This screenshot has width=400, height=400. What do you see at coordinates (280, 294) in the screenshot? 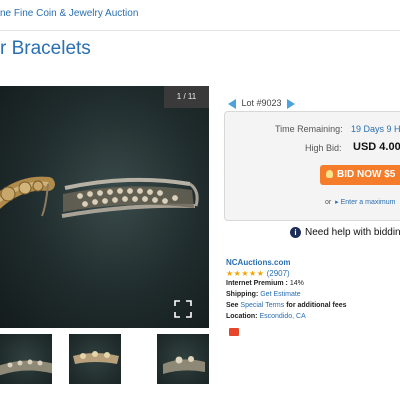
I see `get-estimate-link: Get Estimate` at bounding box center [280, 294].